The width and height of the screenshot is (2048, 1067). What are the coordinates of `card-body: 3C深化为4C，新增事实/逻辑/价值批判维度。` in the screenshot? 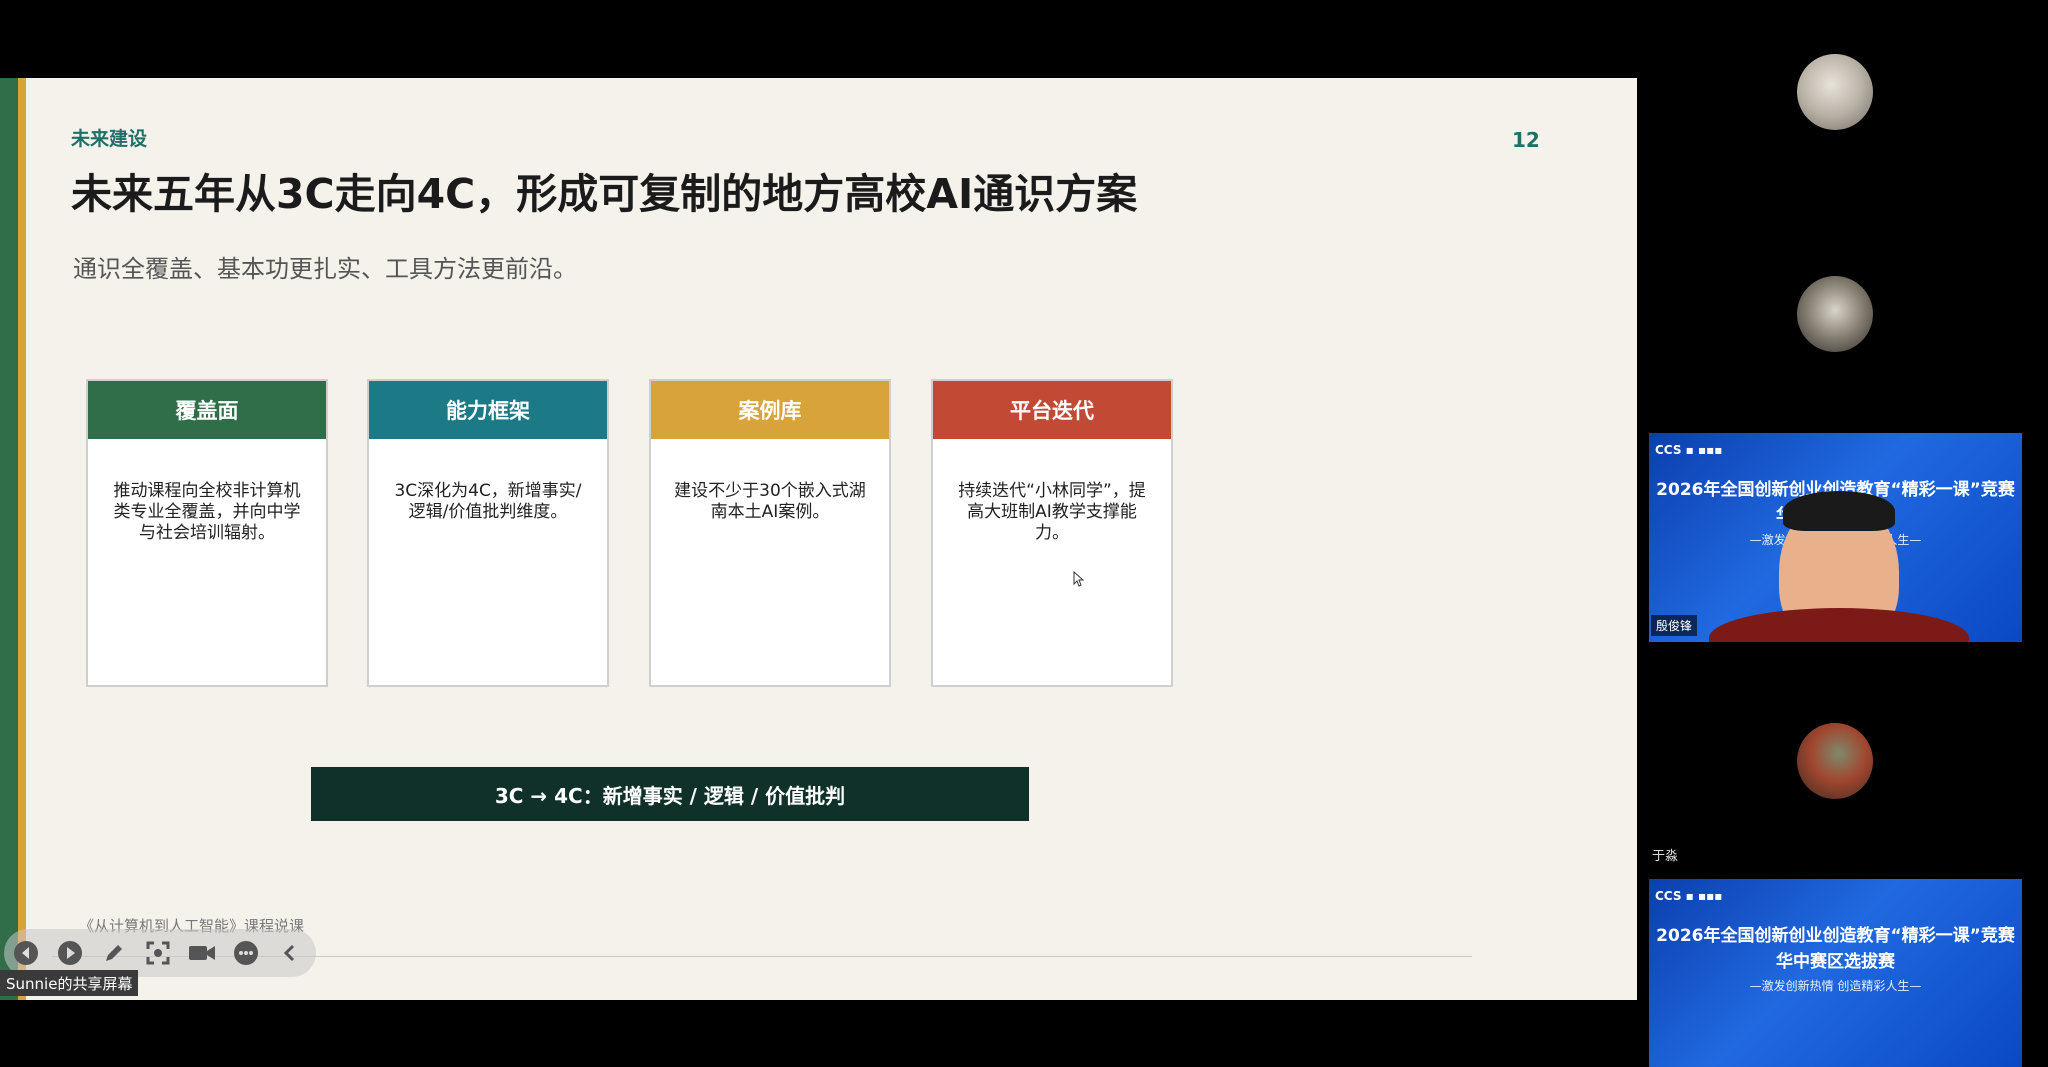 It's located at (488, 501).